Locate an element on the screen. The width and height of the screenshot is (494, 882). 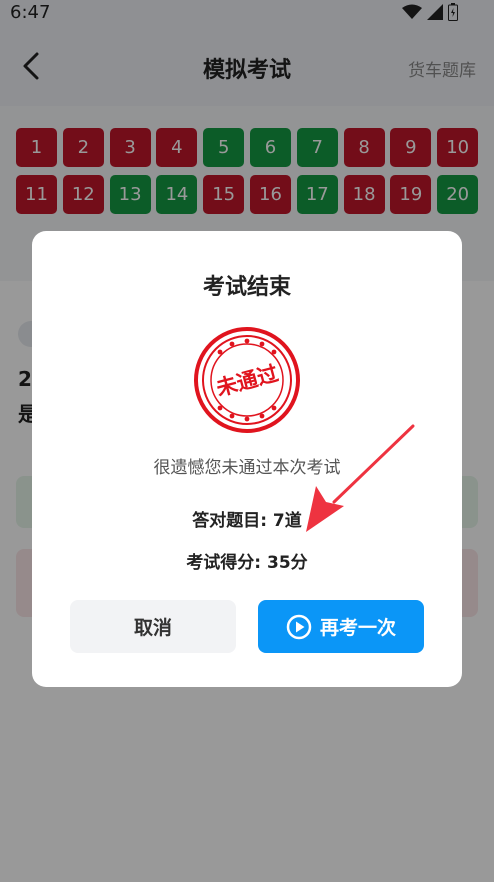
failed-stamp-icon: 未通过 is located at coordinates (247, 380).